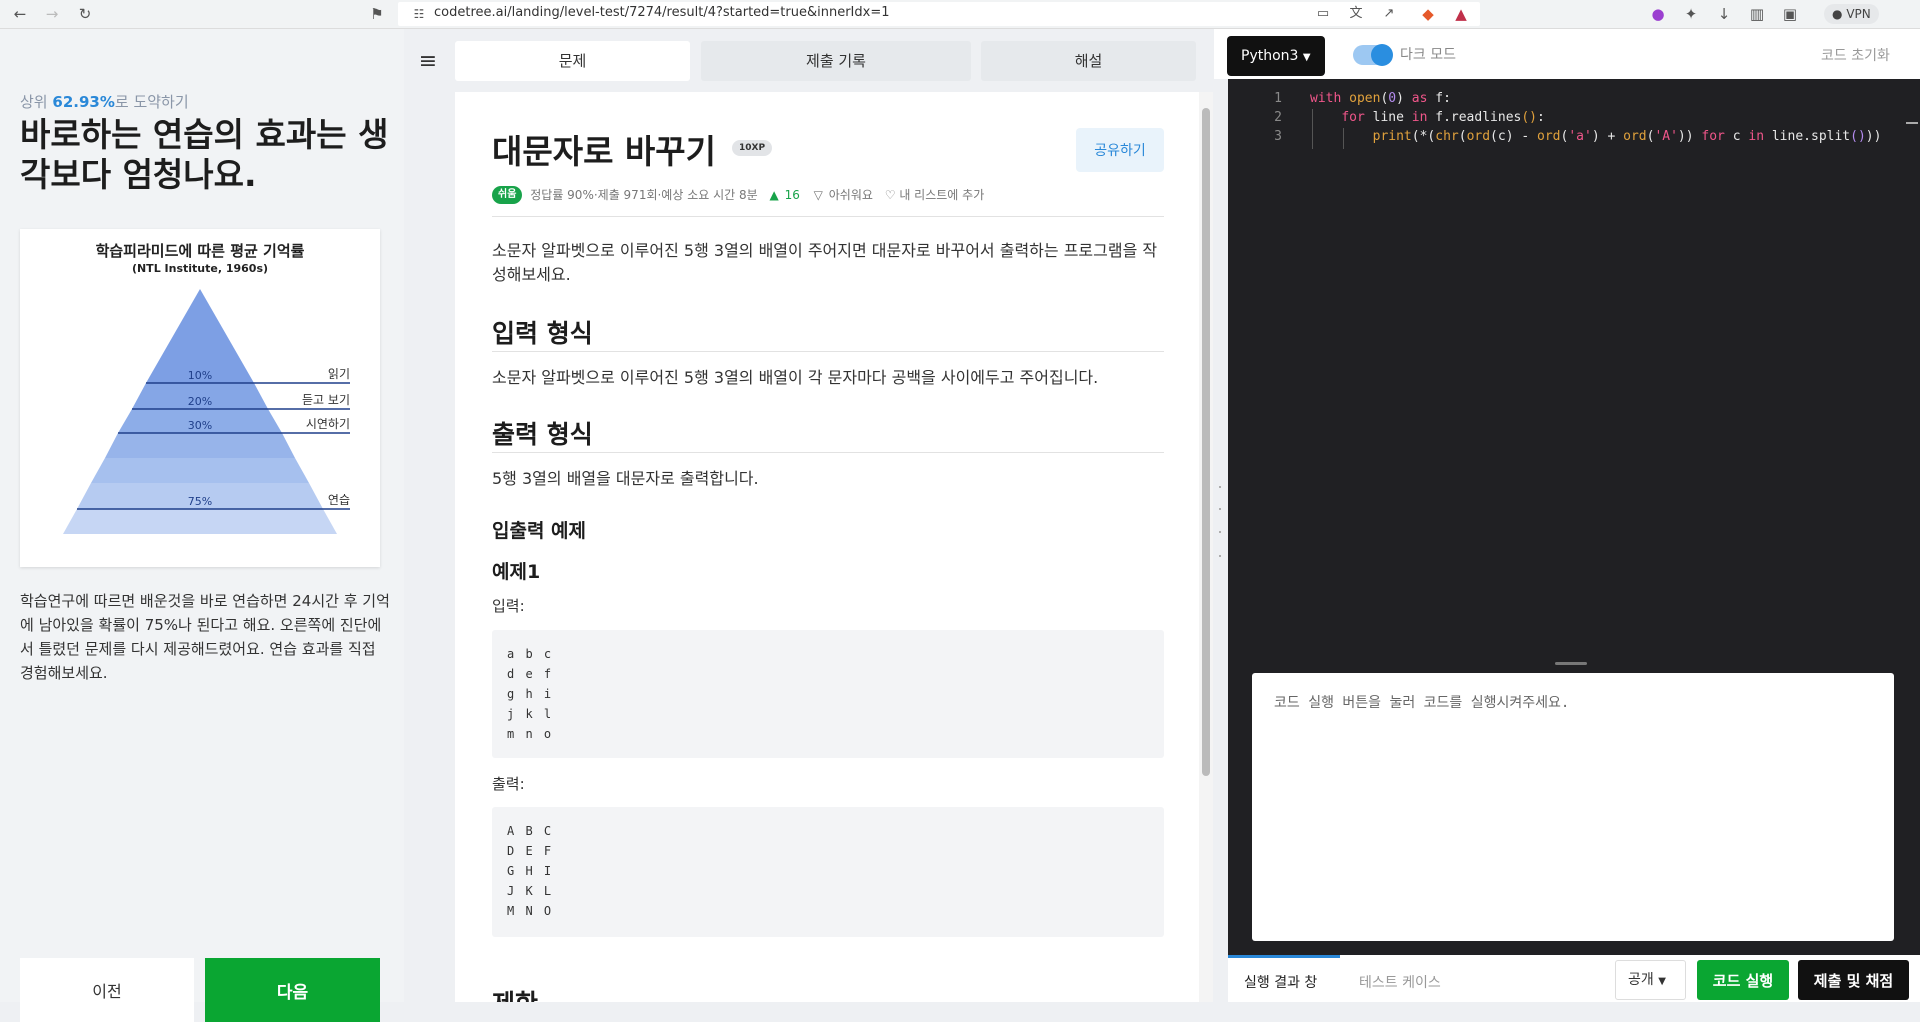 This screenshot has width=1920, height=1022. Describe the element at coordinates (1658, 14) in the screenshot. I see `profile-icon: ●` at that location.